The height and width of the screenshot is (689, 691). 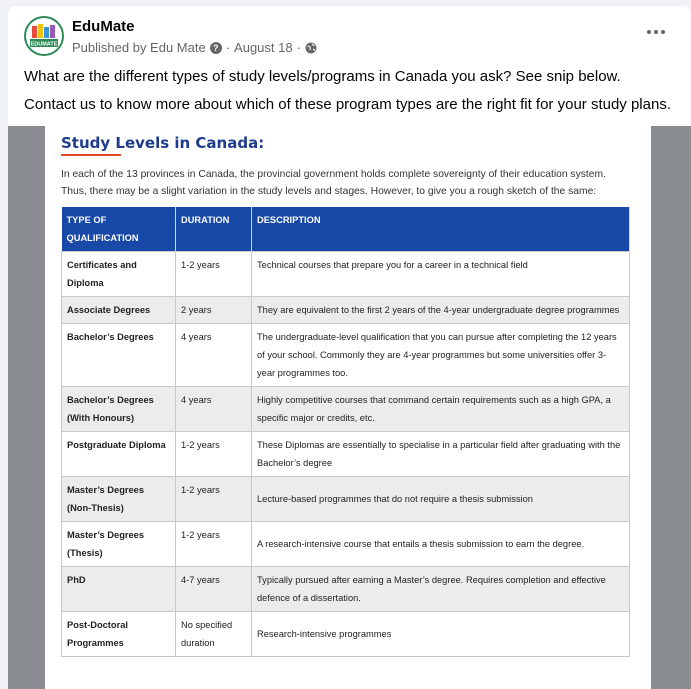 I want to click on qualification-cell: Master’s Degrees (Non-Thesis), so click(x=118, y=499).